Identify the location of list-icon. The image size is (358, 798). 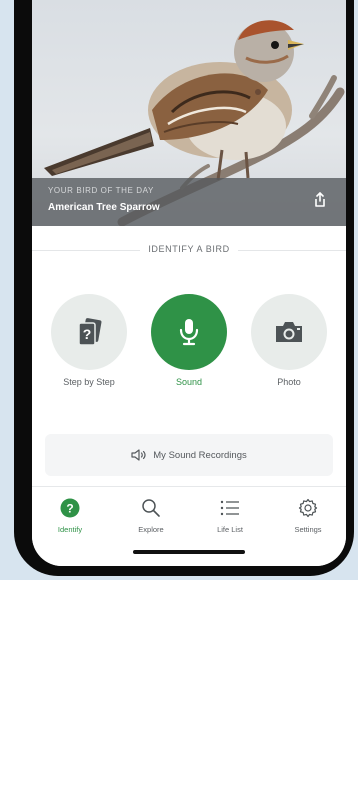
(229, 508).